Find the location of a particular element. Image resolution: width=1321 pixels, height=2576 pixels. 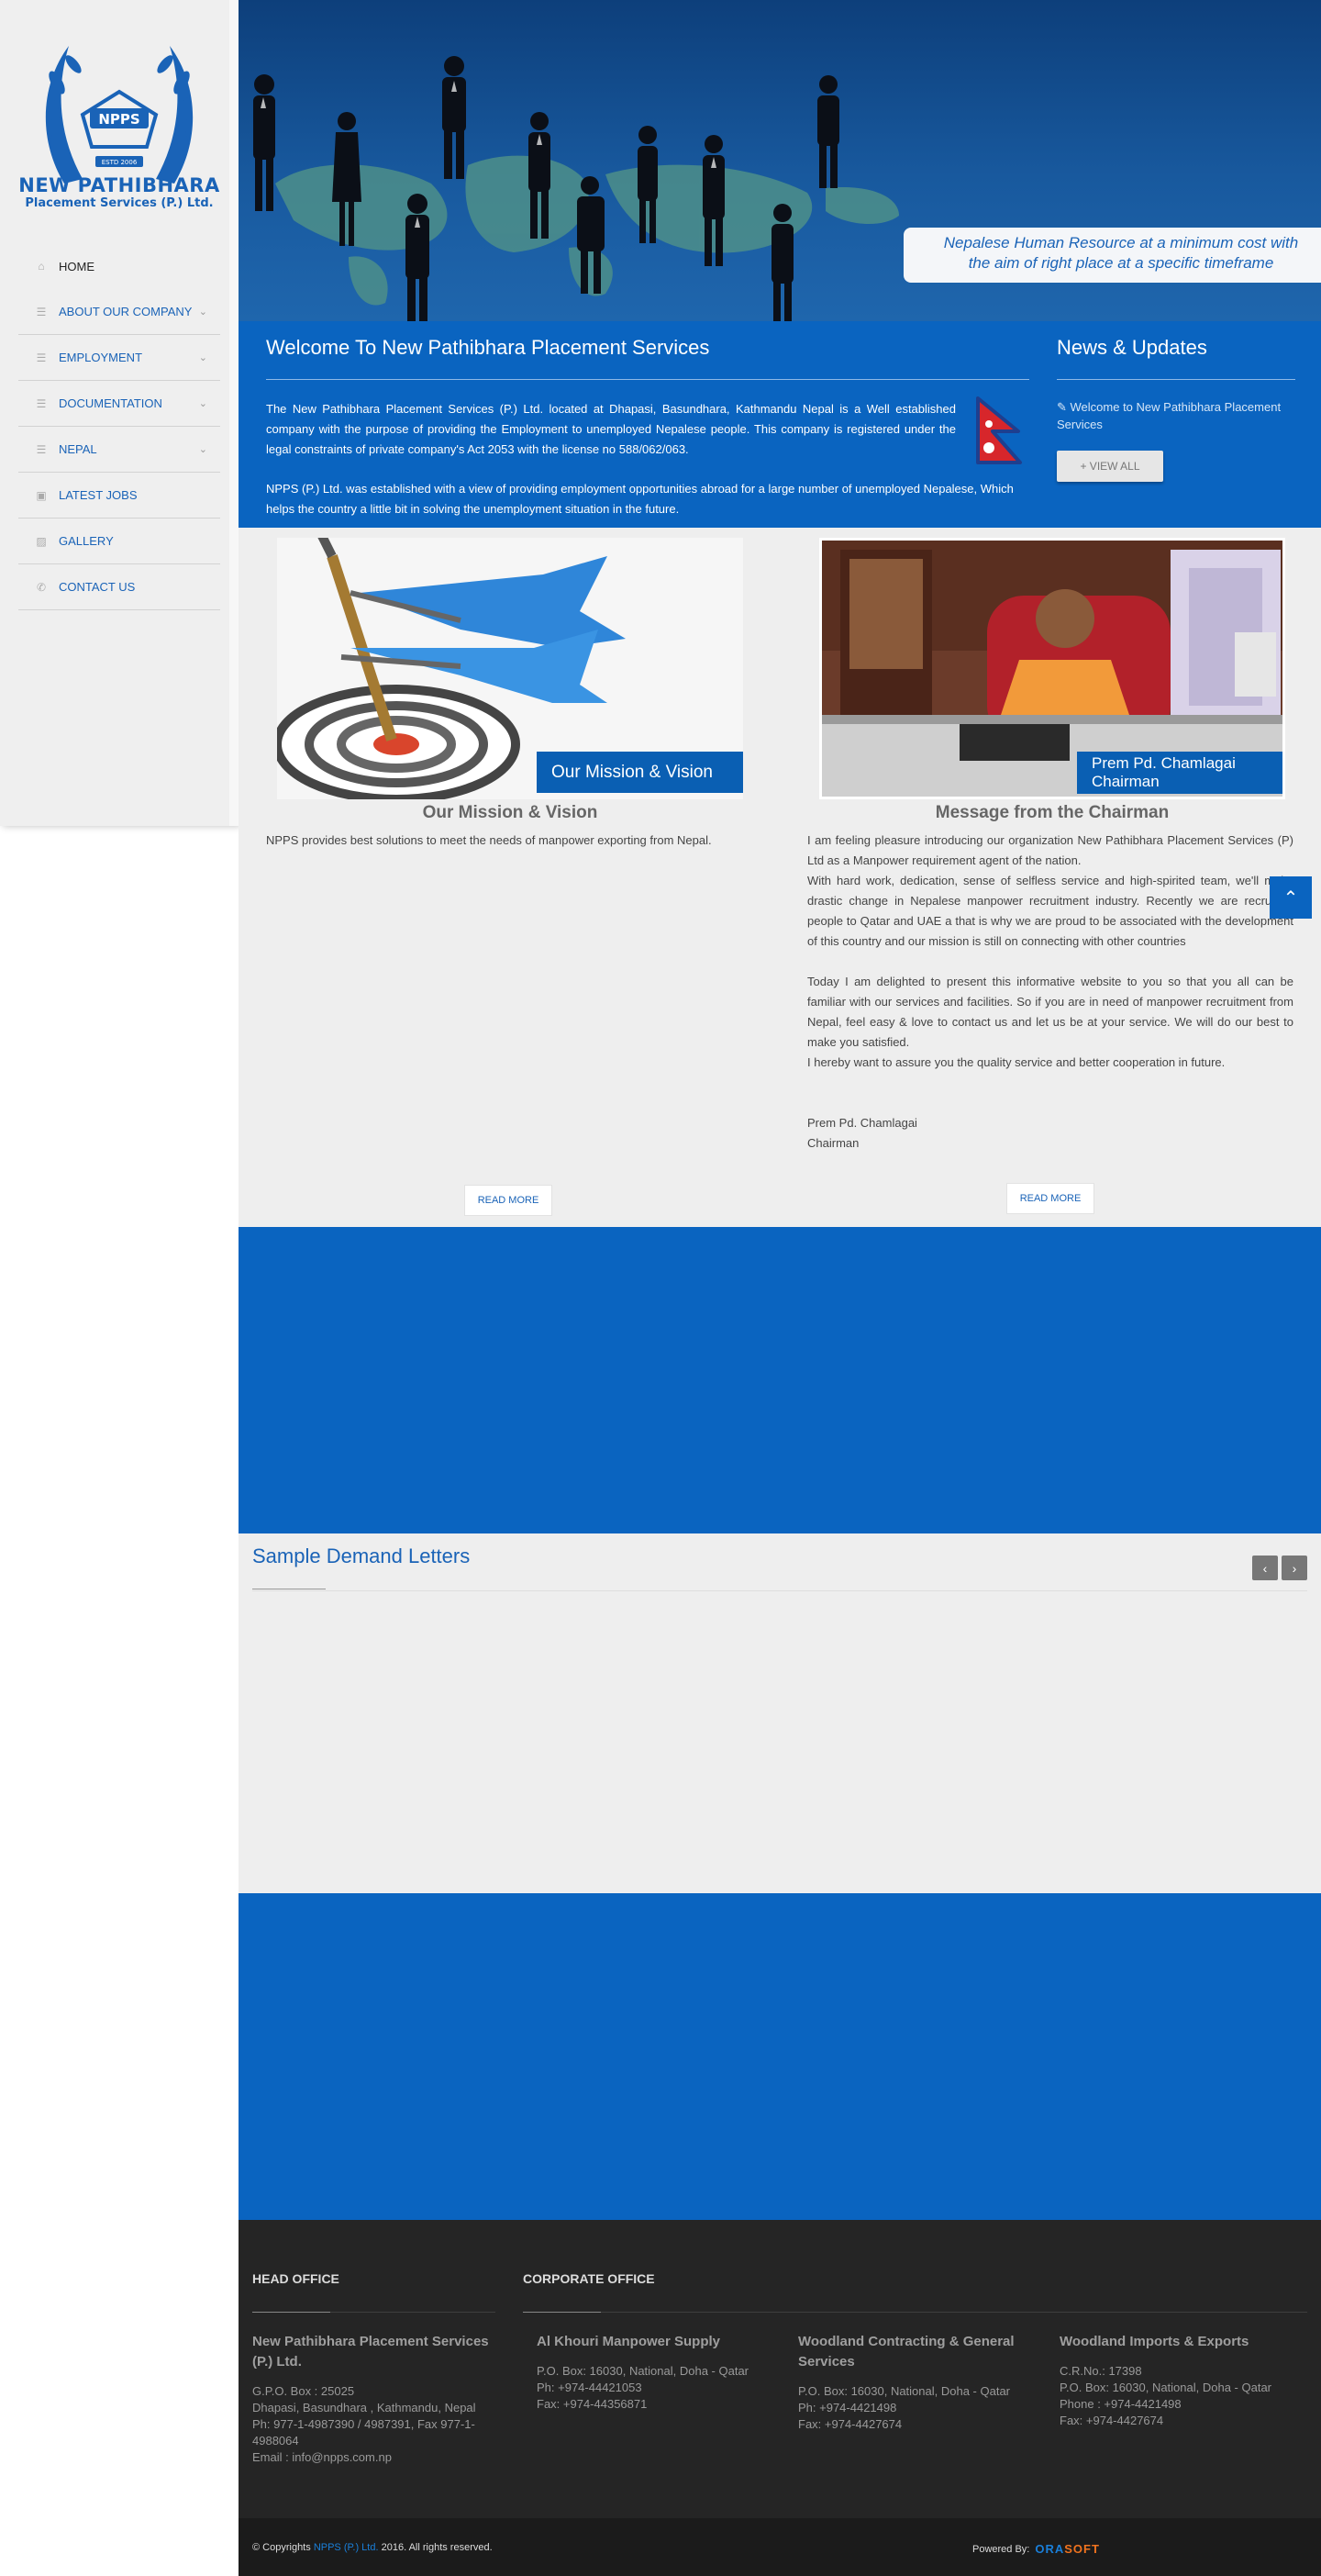

corporate-divider is located at coordinates (915, 2312).